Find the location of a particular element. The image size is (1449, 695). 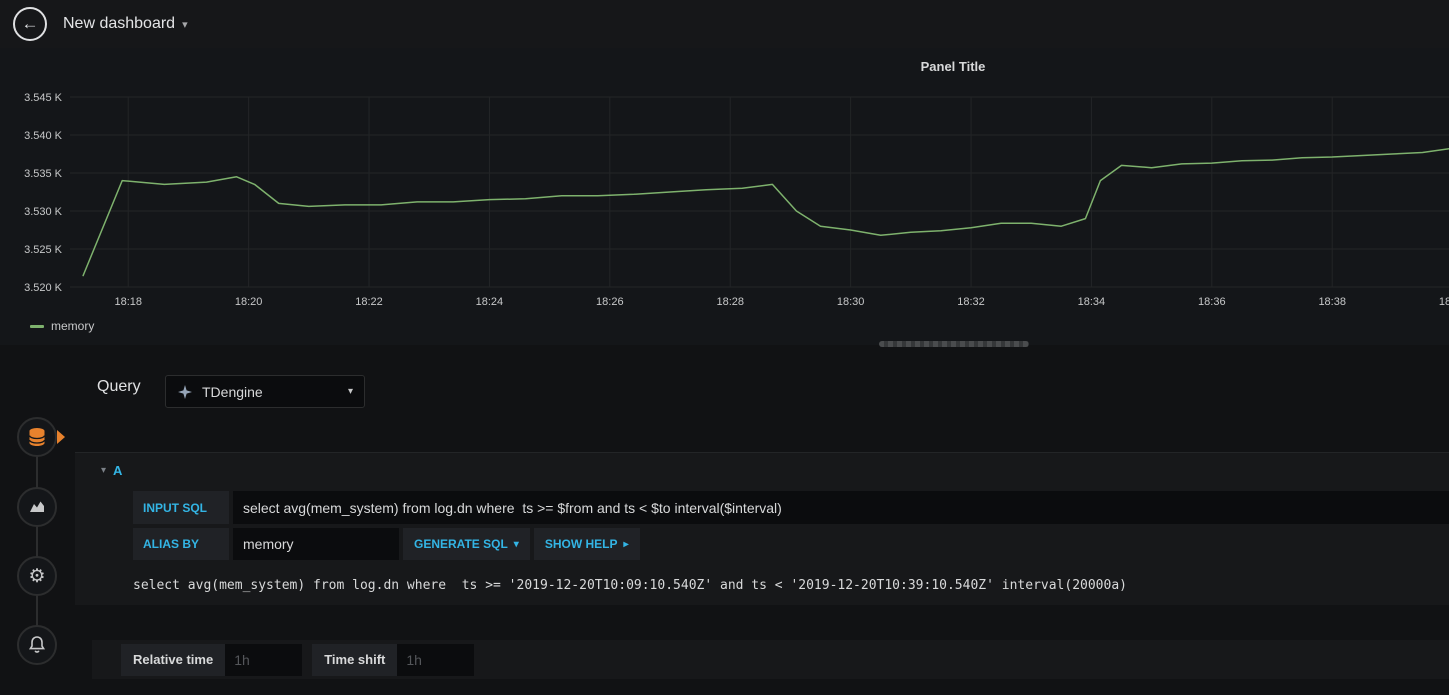

alias-by-label: ALIAS BY is located at coordinates (181, 544).